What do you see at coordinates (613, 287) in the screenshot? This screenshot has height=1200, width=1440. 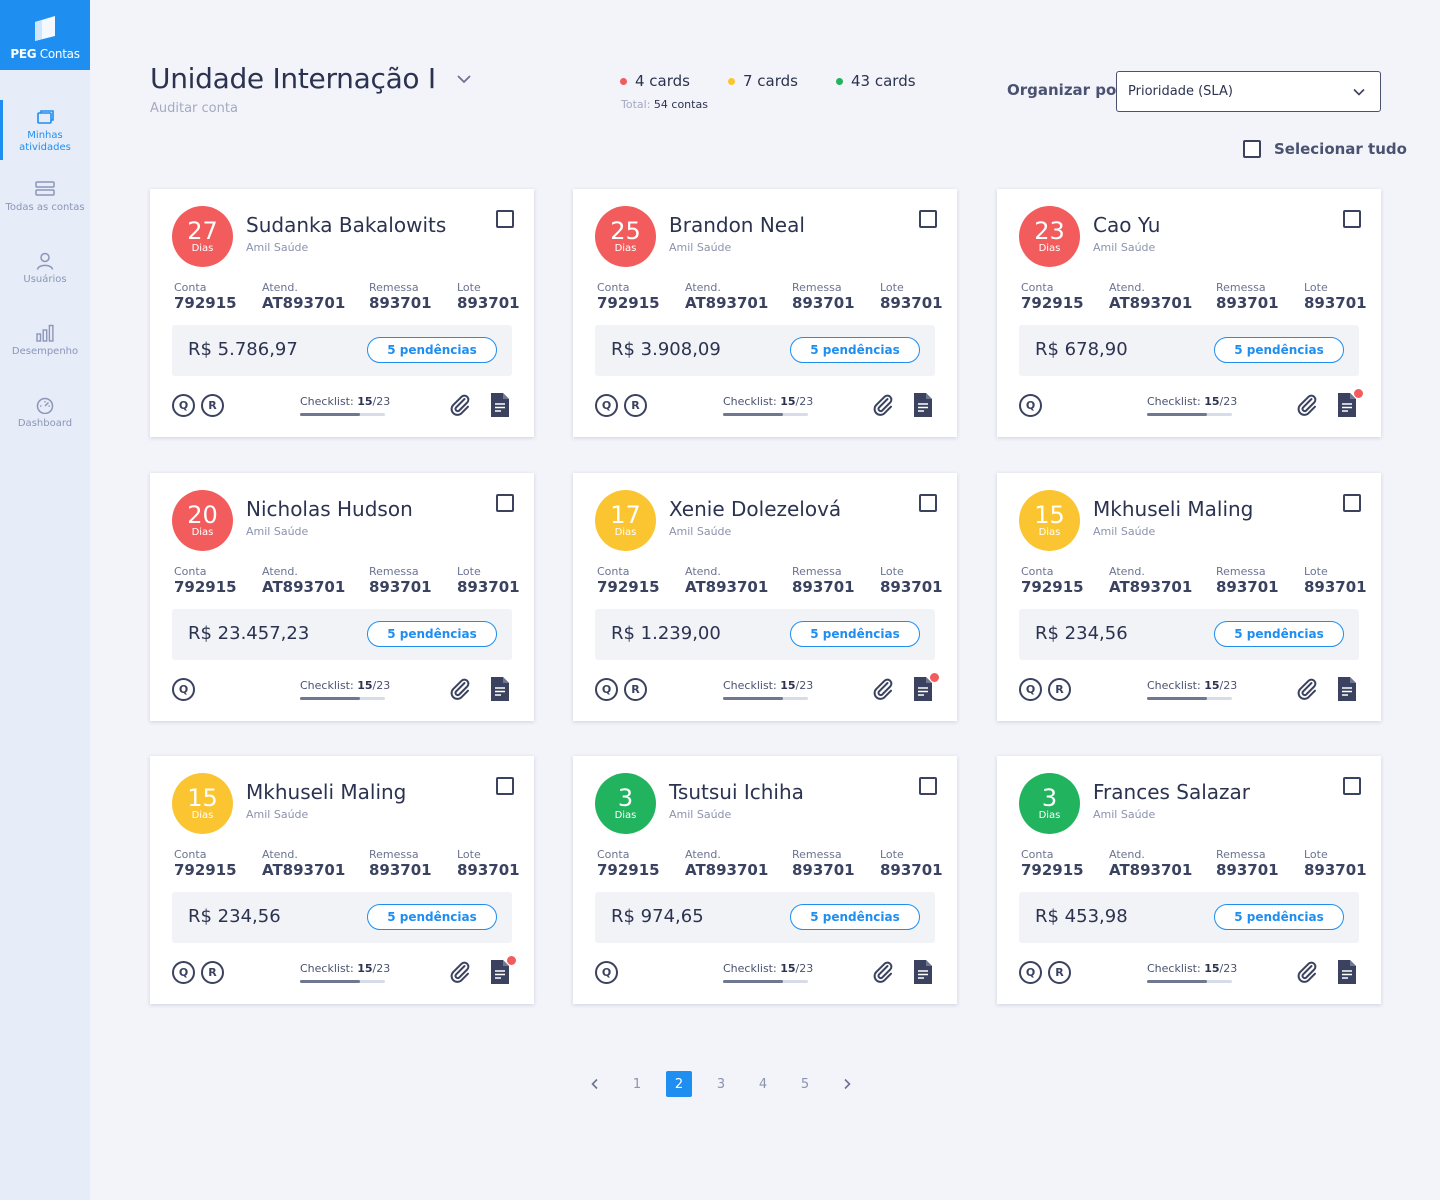 I see `info-label: Conta` at bounding box center [613, 287].